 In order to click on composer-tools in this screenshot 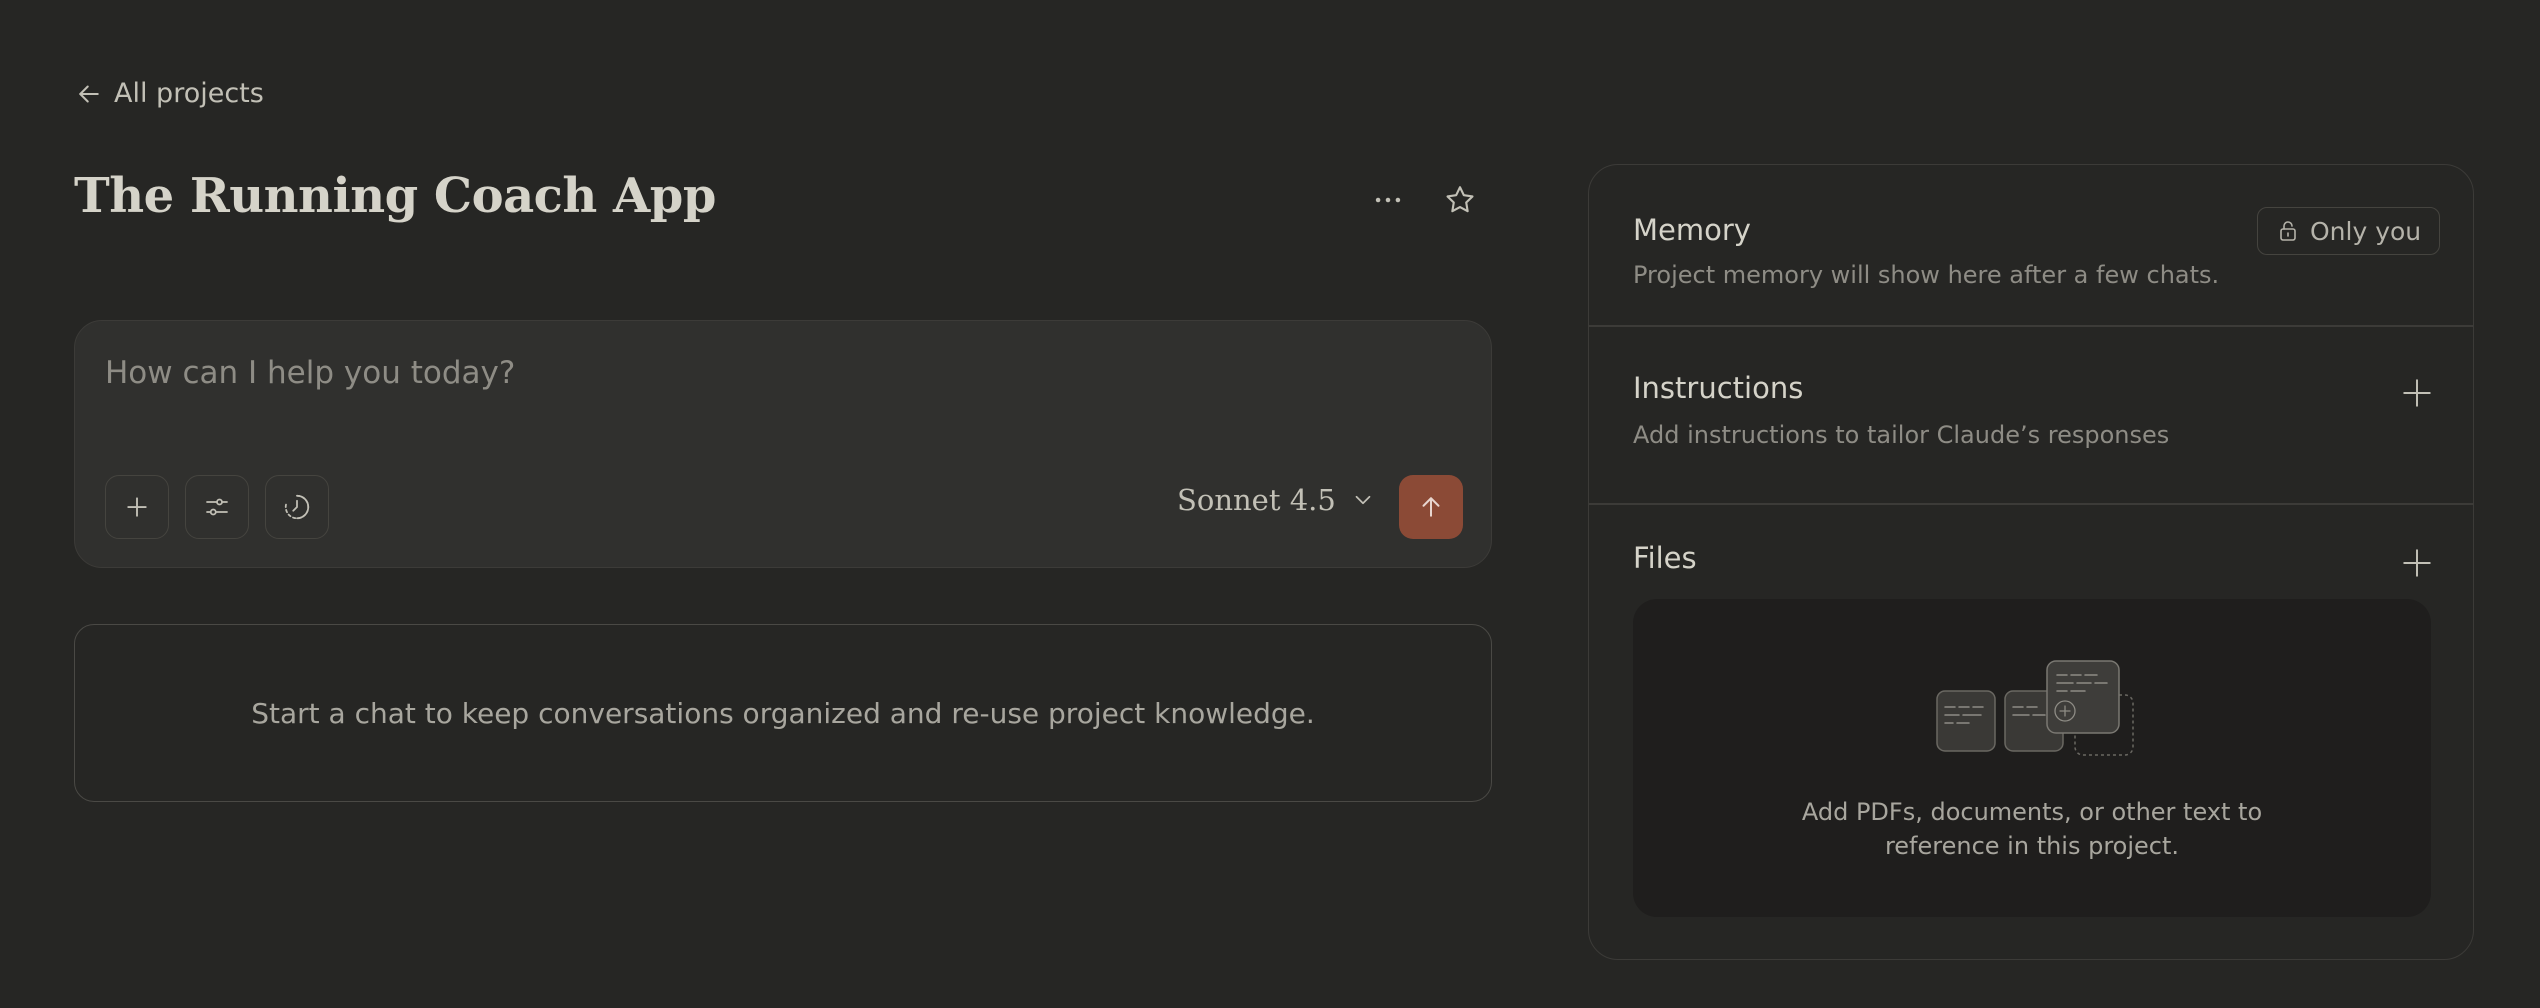, I will do `click(217, 507)`.